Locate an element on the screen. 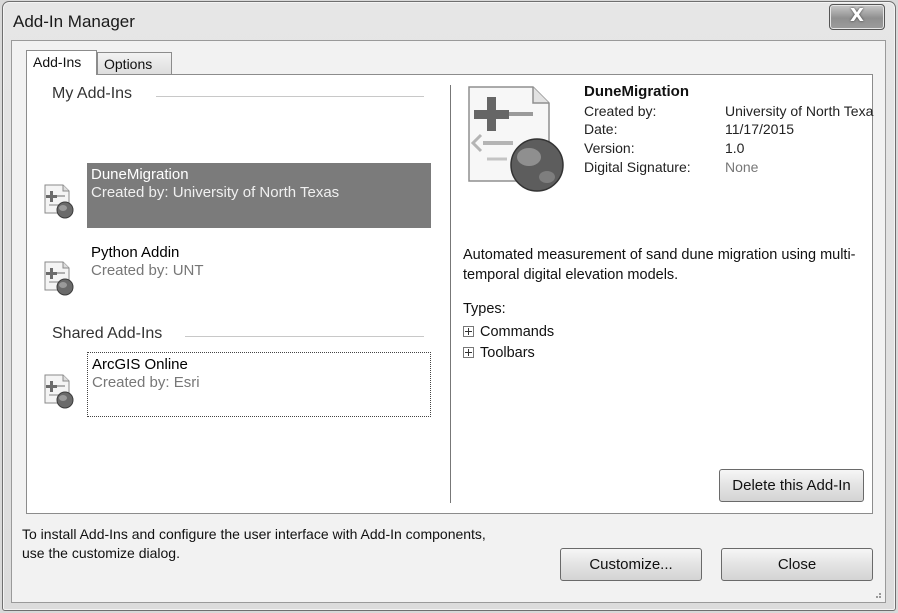 The width and height of the screenshot is (898, 613). tab-options: Options is located at coordinates (134, 63).